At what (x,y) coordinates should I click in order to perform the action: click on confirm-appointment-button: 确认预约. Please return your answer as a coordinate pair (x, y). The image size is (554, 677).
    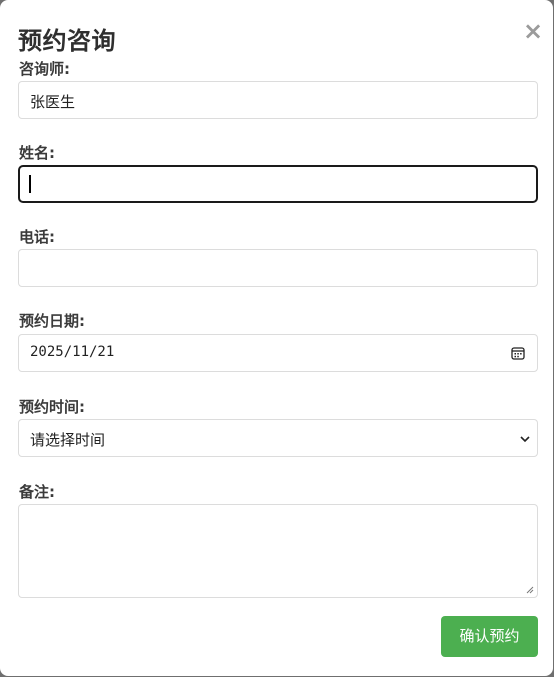
    Looking at the image, I should click on (489, 636).